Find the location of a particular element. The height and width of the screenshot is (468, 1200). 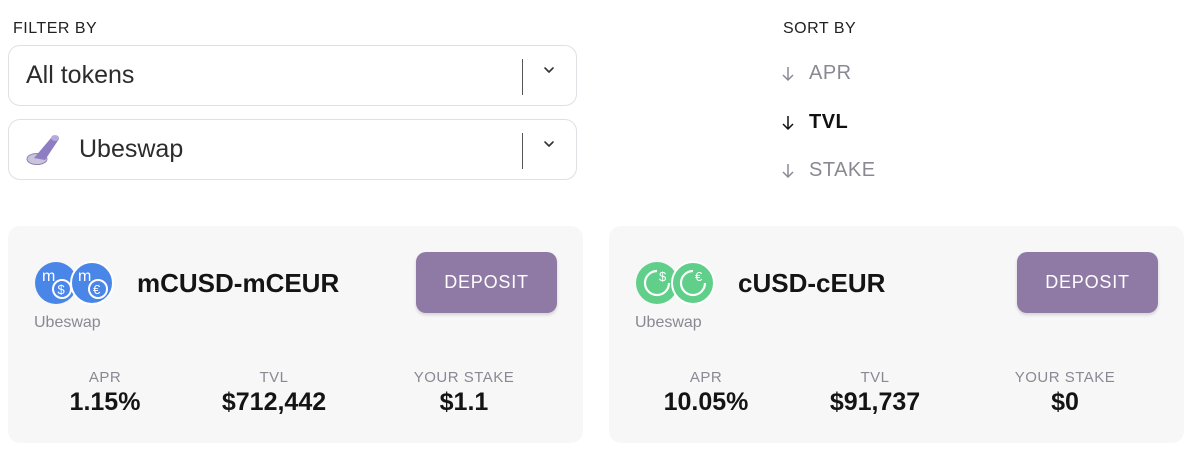

exchange-filter-value: Ubeswap is located at coordinates (131, 149).